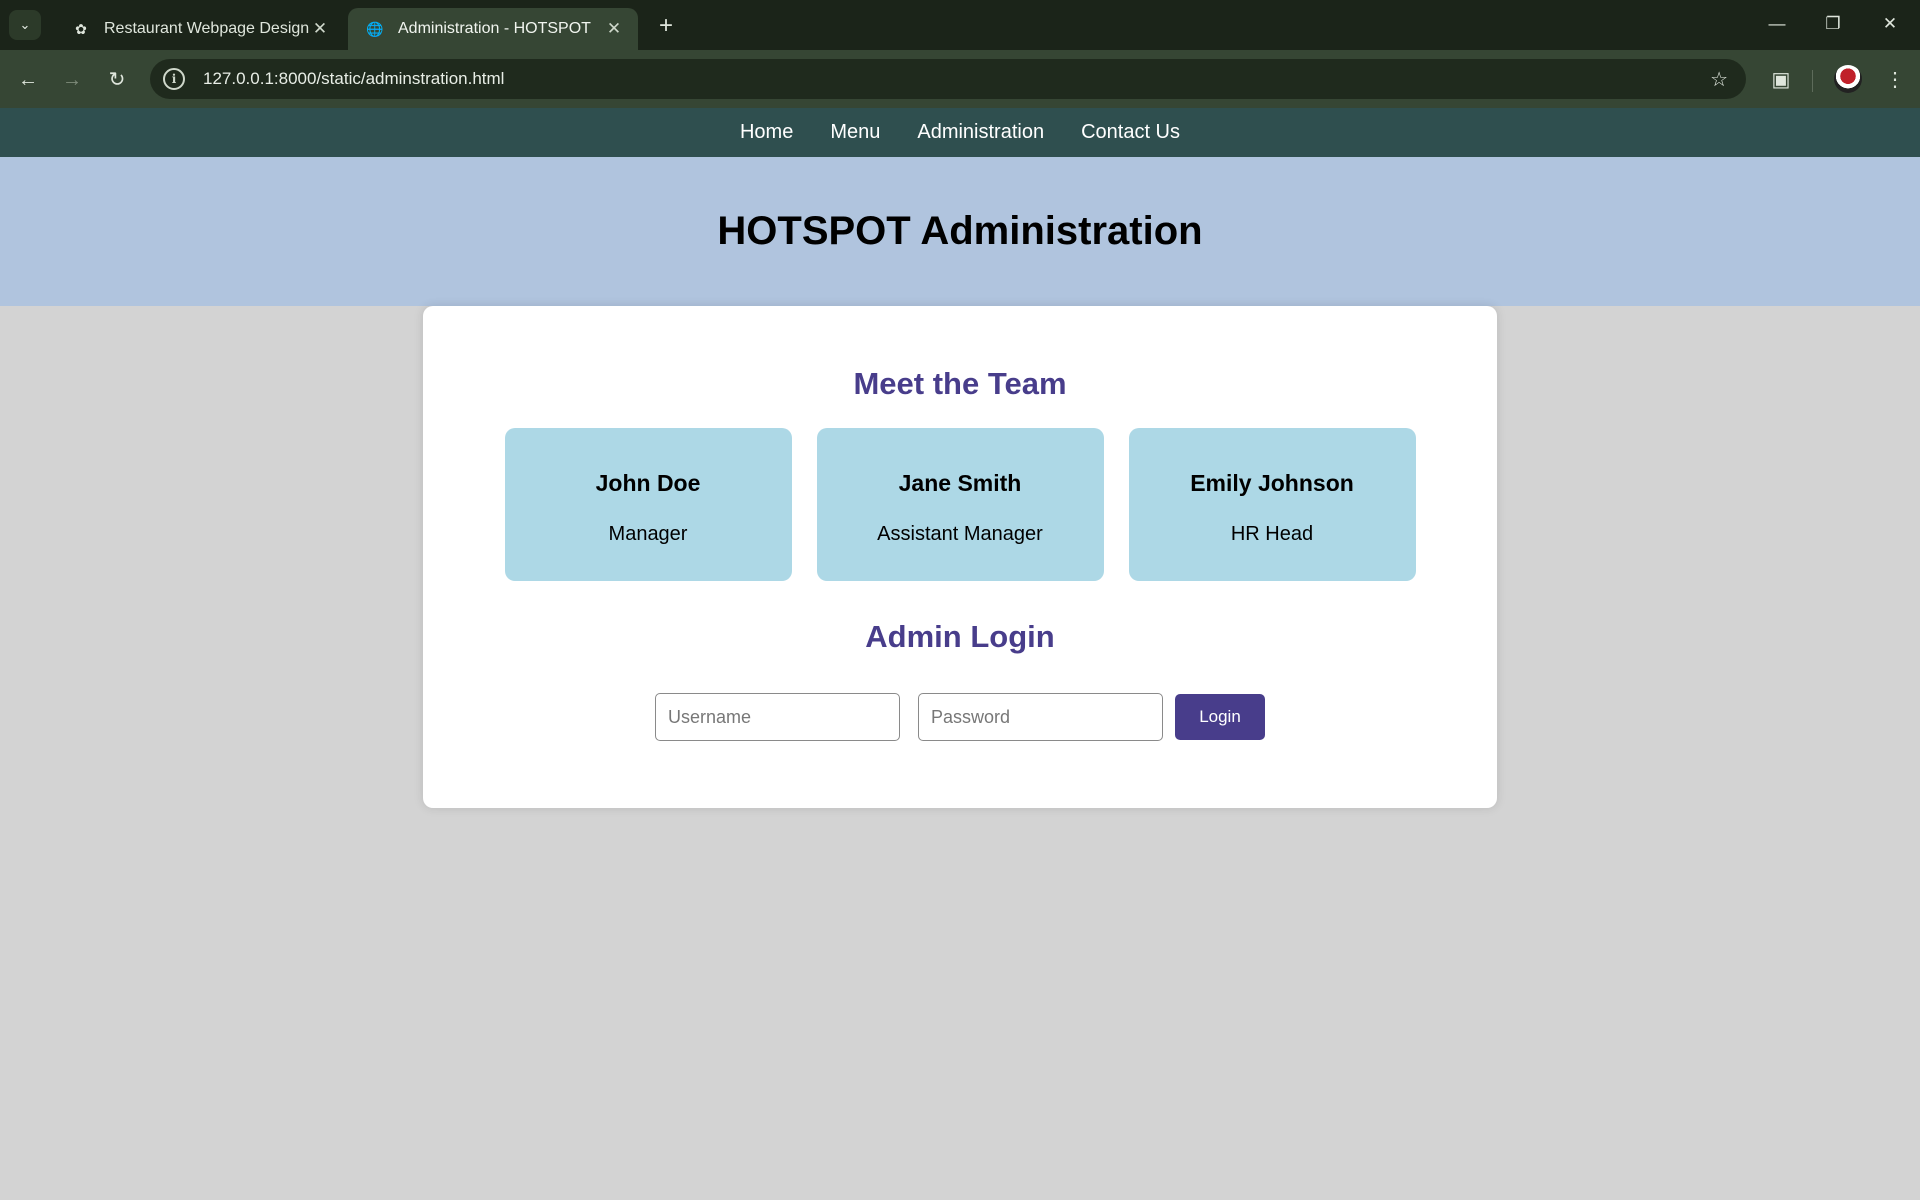  What do you see at coordinates (1833, 24) in the screenshot?
I see `restore-icon: ❐` at bounding box center [1833, 24].